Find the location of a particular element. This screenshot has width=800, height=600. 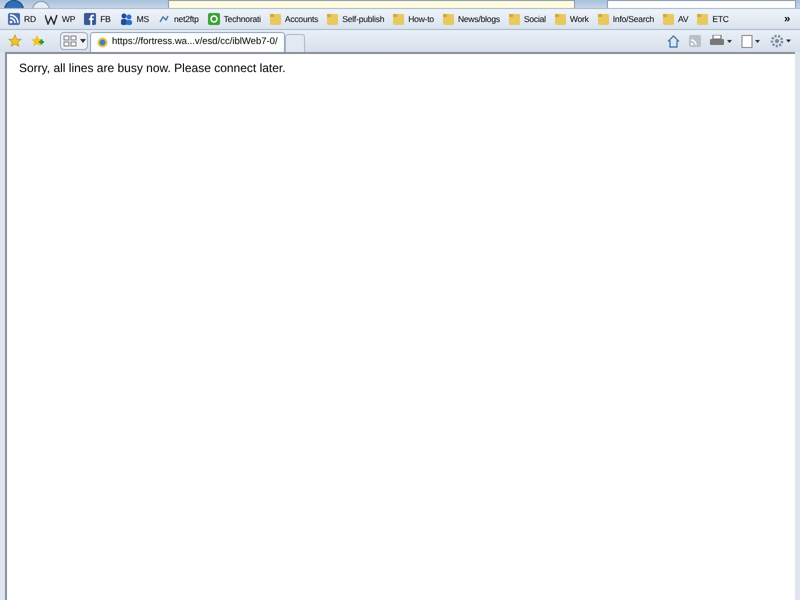

favorite-link: FB is located at coordinates (97, 19).